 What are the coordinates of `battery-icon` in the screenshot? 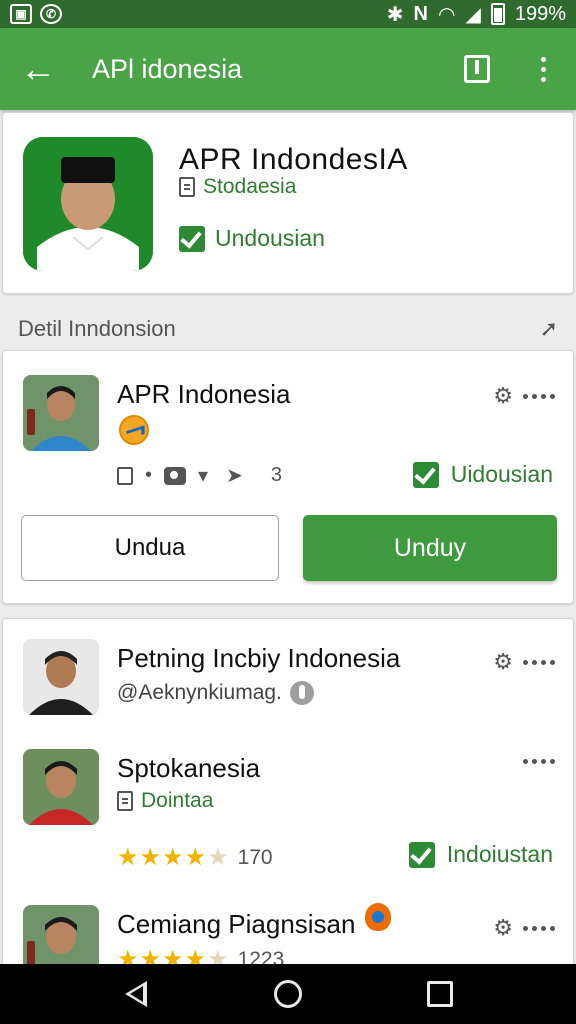 It's located at (497, 14).